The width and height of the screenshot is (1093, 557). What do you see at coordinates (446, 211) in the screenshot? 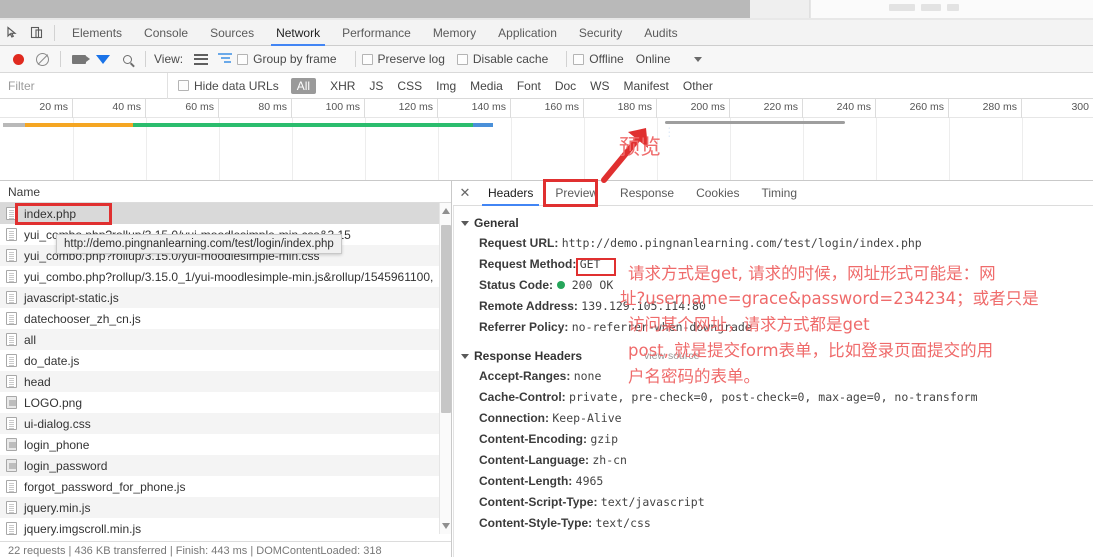
I see `scroll-up-icon` at bounding box center [446, 211].